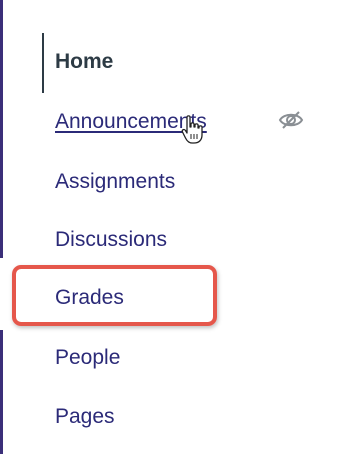 Image resolution: width=347 pixels, height=454 pixels. I want to click on nav-item-pages: Pages, so click(85, 417).